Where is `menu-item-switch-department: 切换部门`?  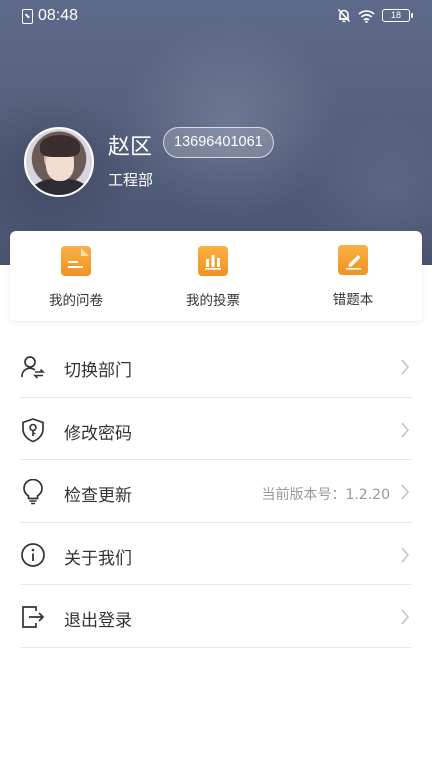 menu-item-switch-department: 切换部门 is located at coordinates (216, 366).